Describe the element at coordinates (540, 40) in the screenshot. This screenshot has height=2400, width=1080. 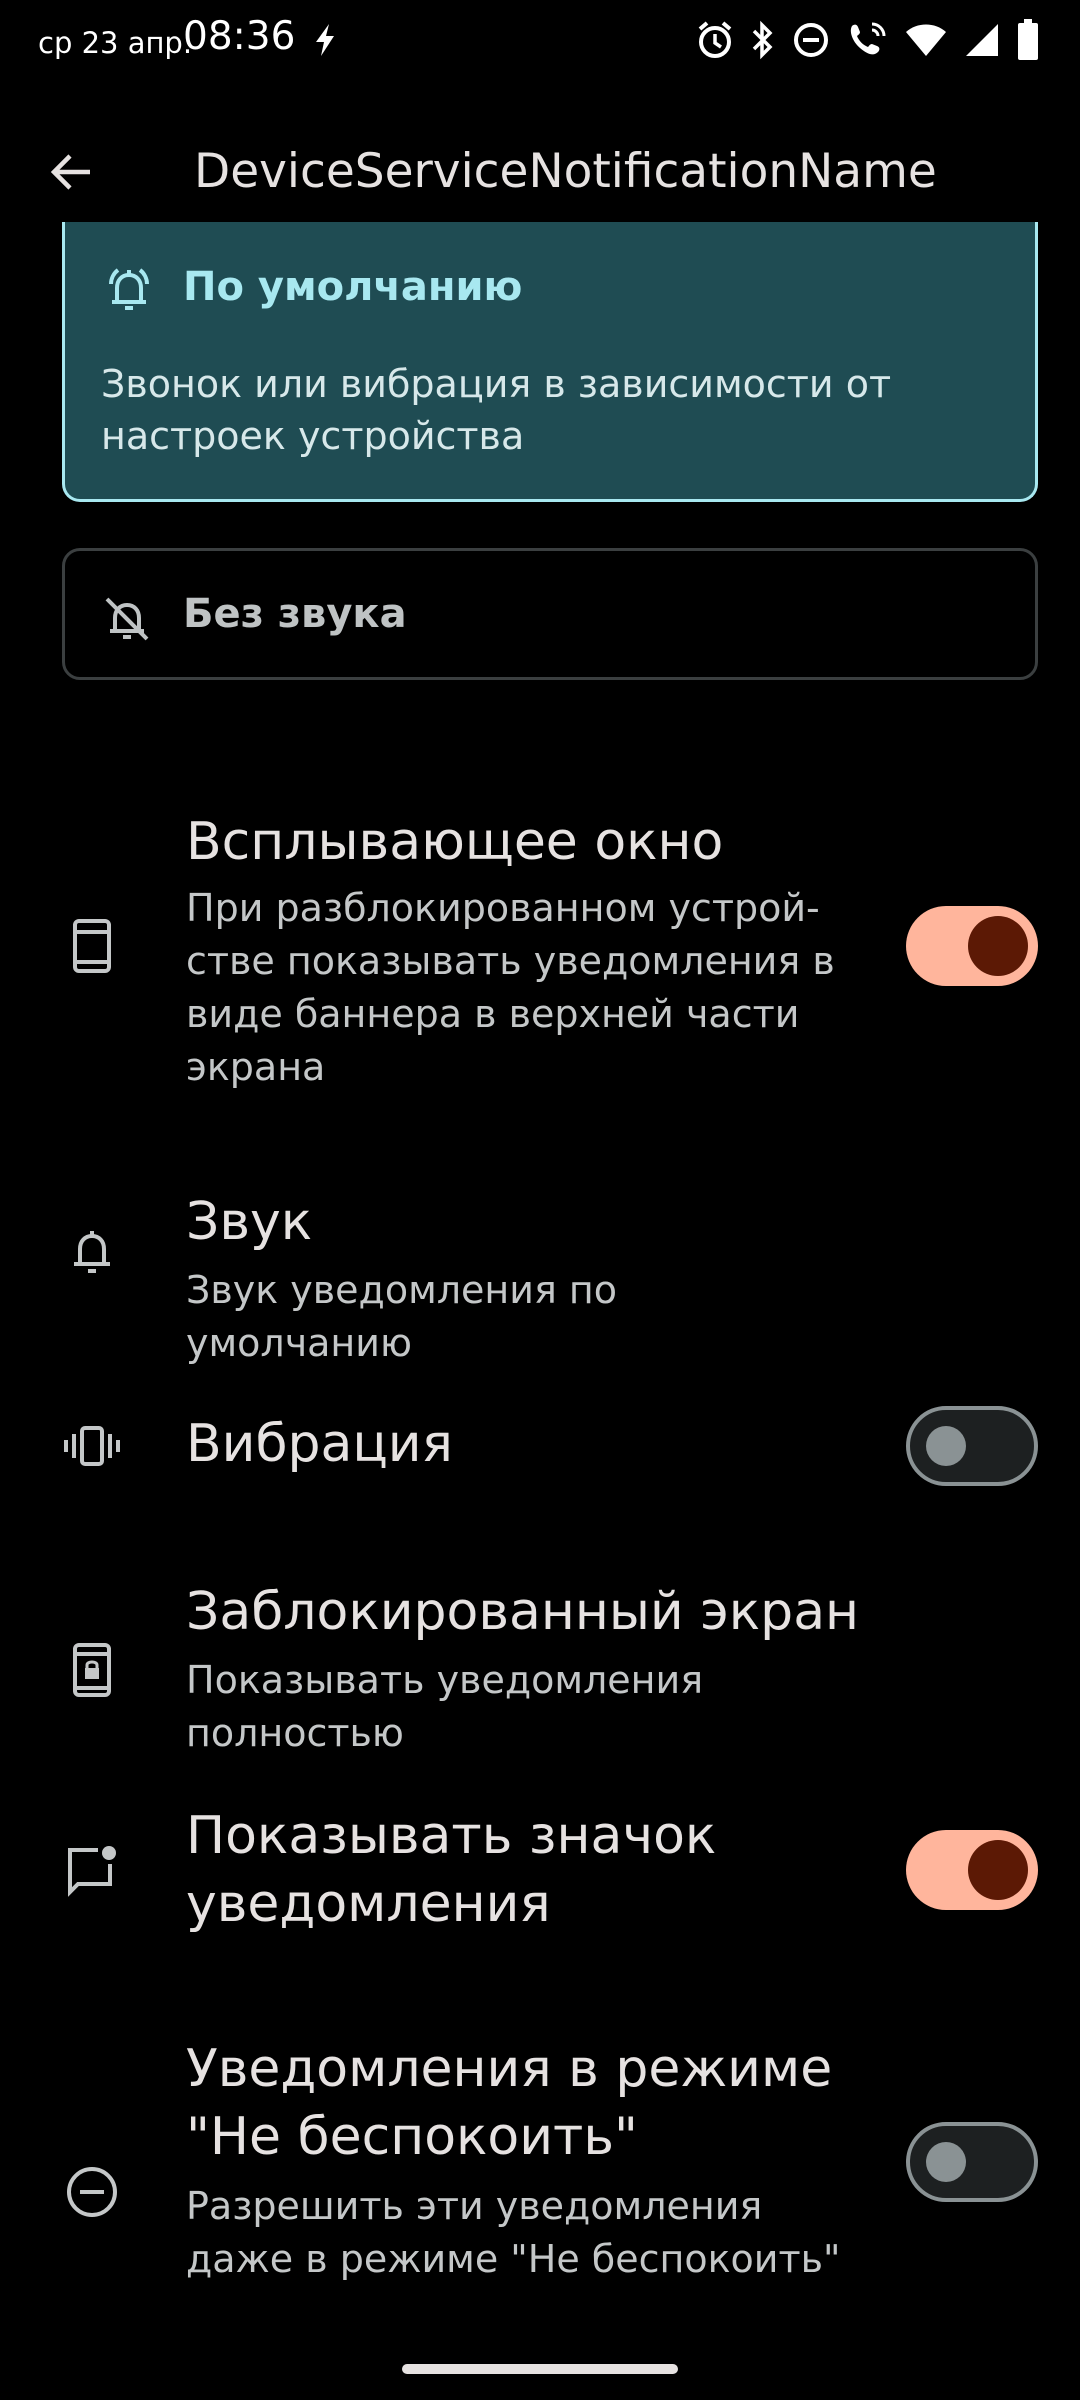
I see `status-bar: ср 23 апр. 08:36` at that location.